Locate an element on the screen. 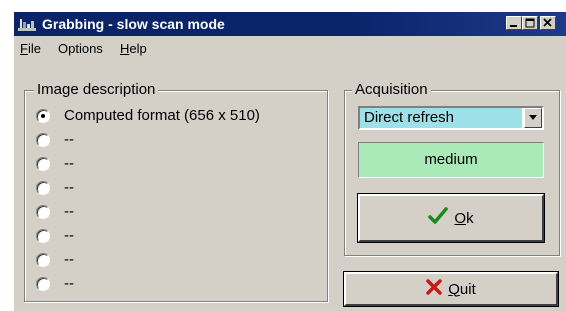 This screenshot has width=566, height=311. dropdown-button is located at coordinates (533, 118).